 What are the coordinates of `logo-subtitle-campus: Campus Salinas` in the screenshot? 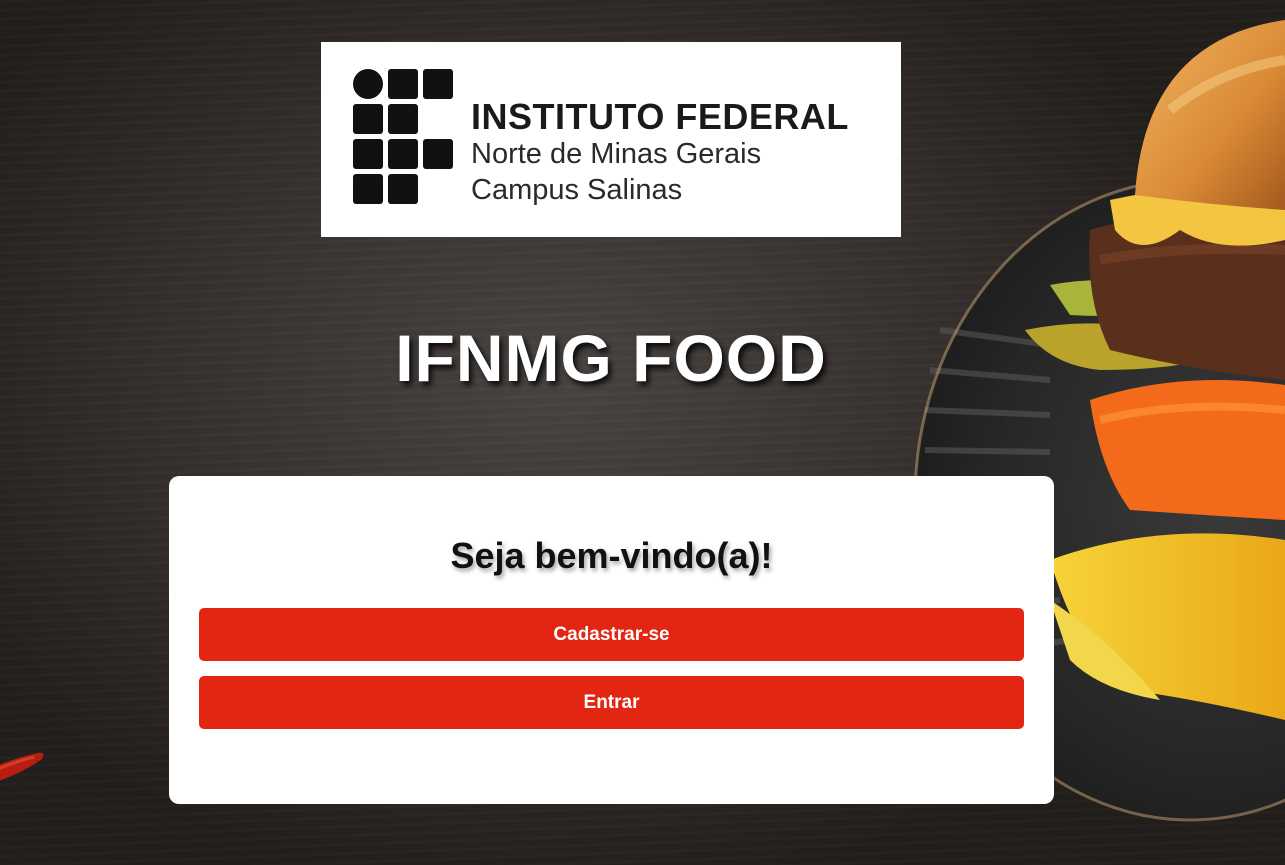 It's located at (577, 190).